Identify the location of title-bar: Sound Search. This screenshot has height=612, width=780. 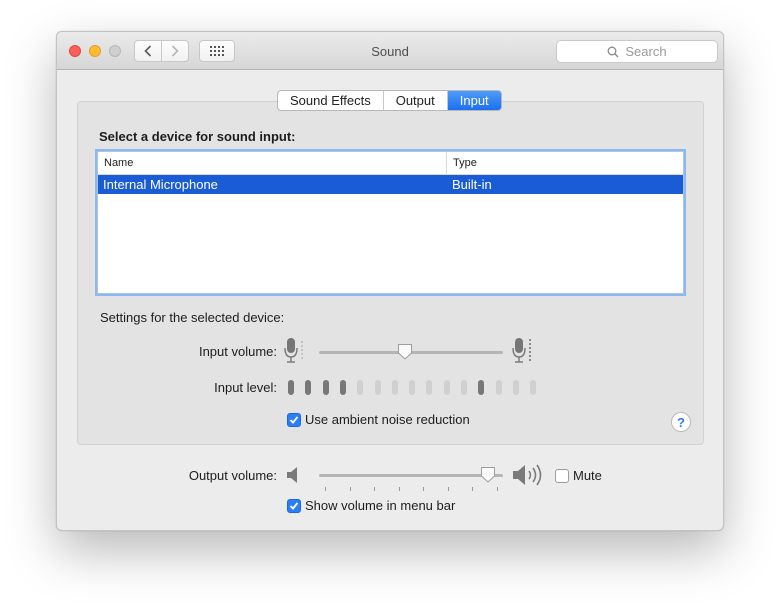
(390, 51).